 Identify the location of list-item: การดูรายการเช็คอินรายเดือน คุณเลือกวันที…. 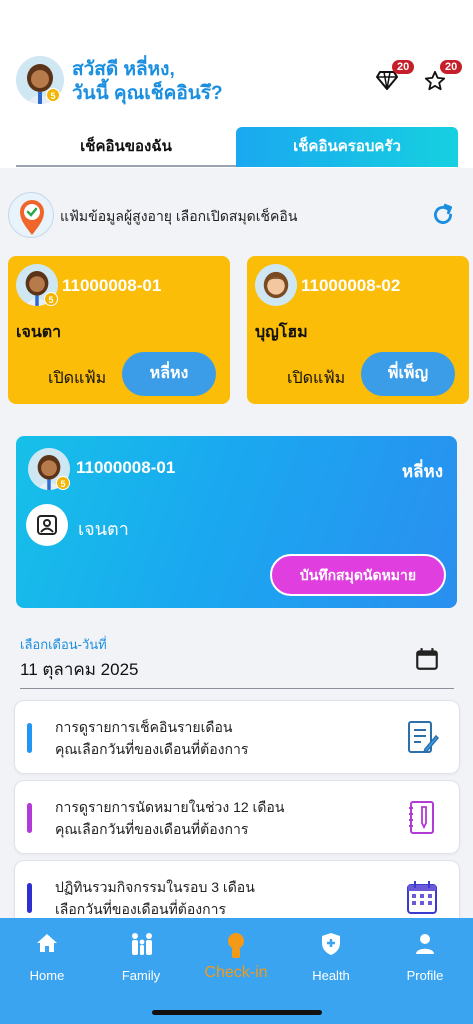
(237, 737).